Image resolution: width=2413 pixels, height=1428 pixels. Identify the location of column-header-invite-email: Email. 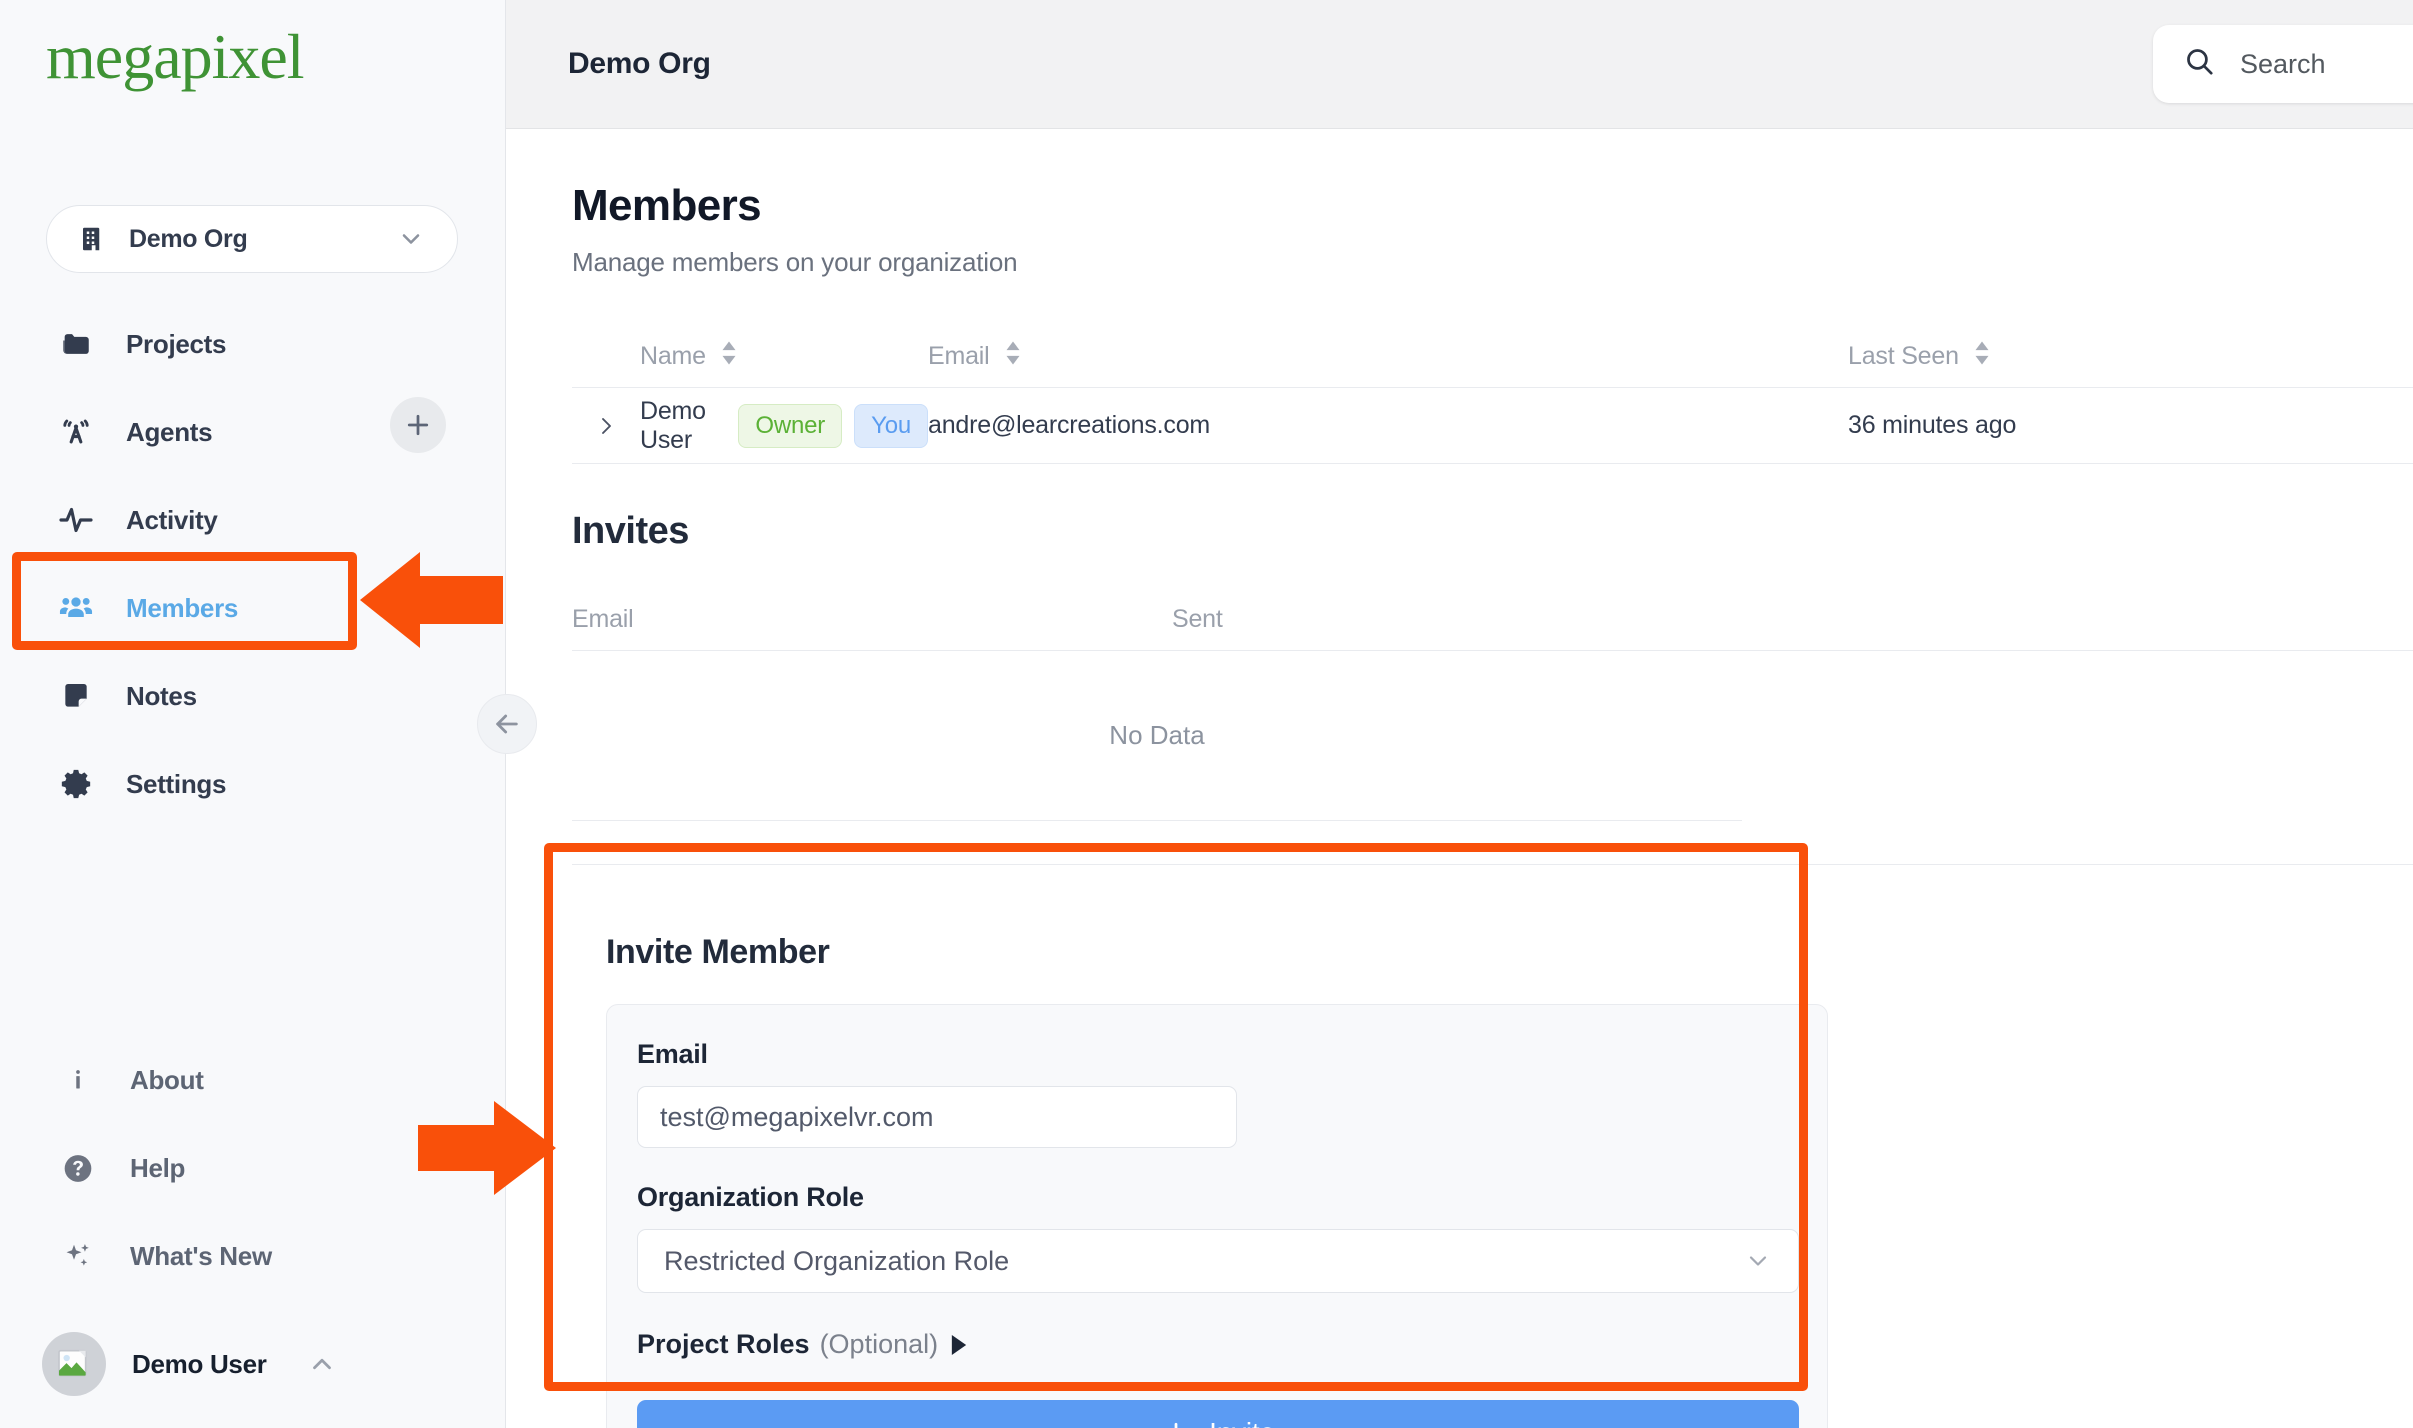
(603, 619).